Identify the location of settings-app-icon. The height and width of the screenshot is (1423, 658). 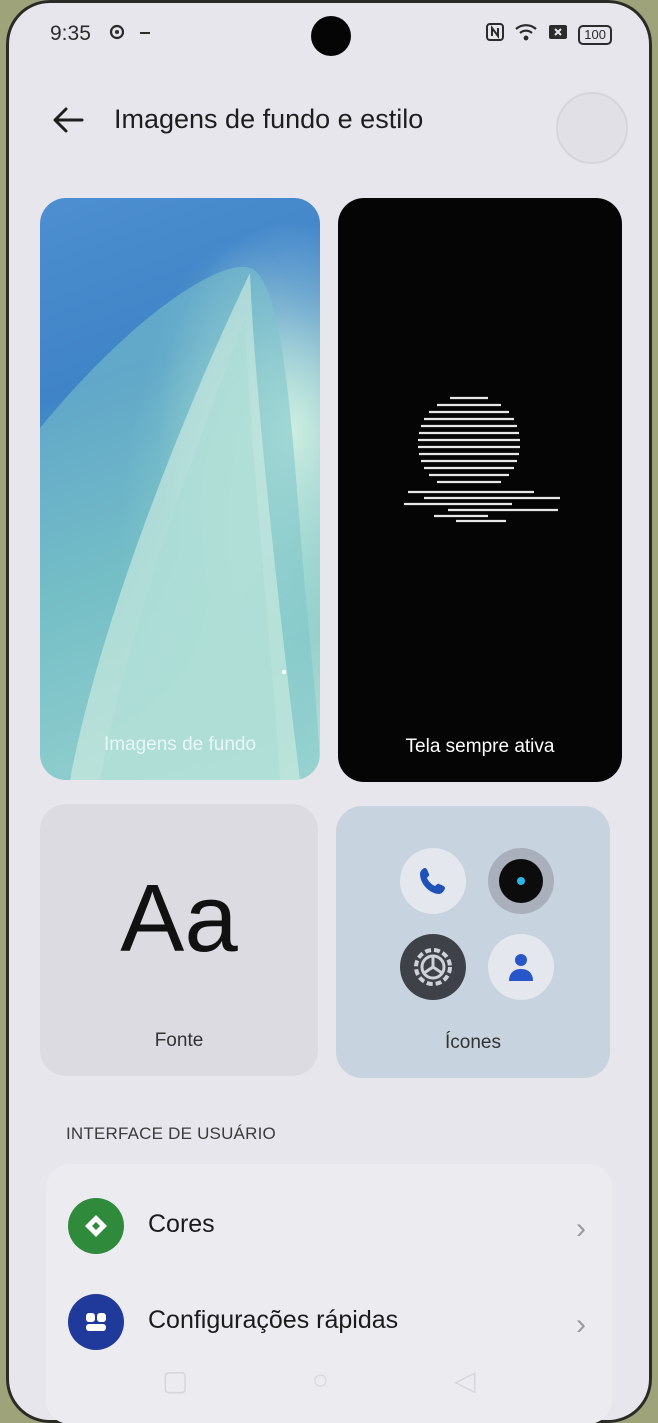
(433, 967).